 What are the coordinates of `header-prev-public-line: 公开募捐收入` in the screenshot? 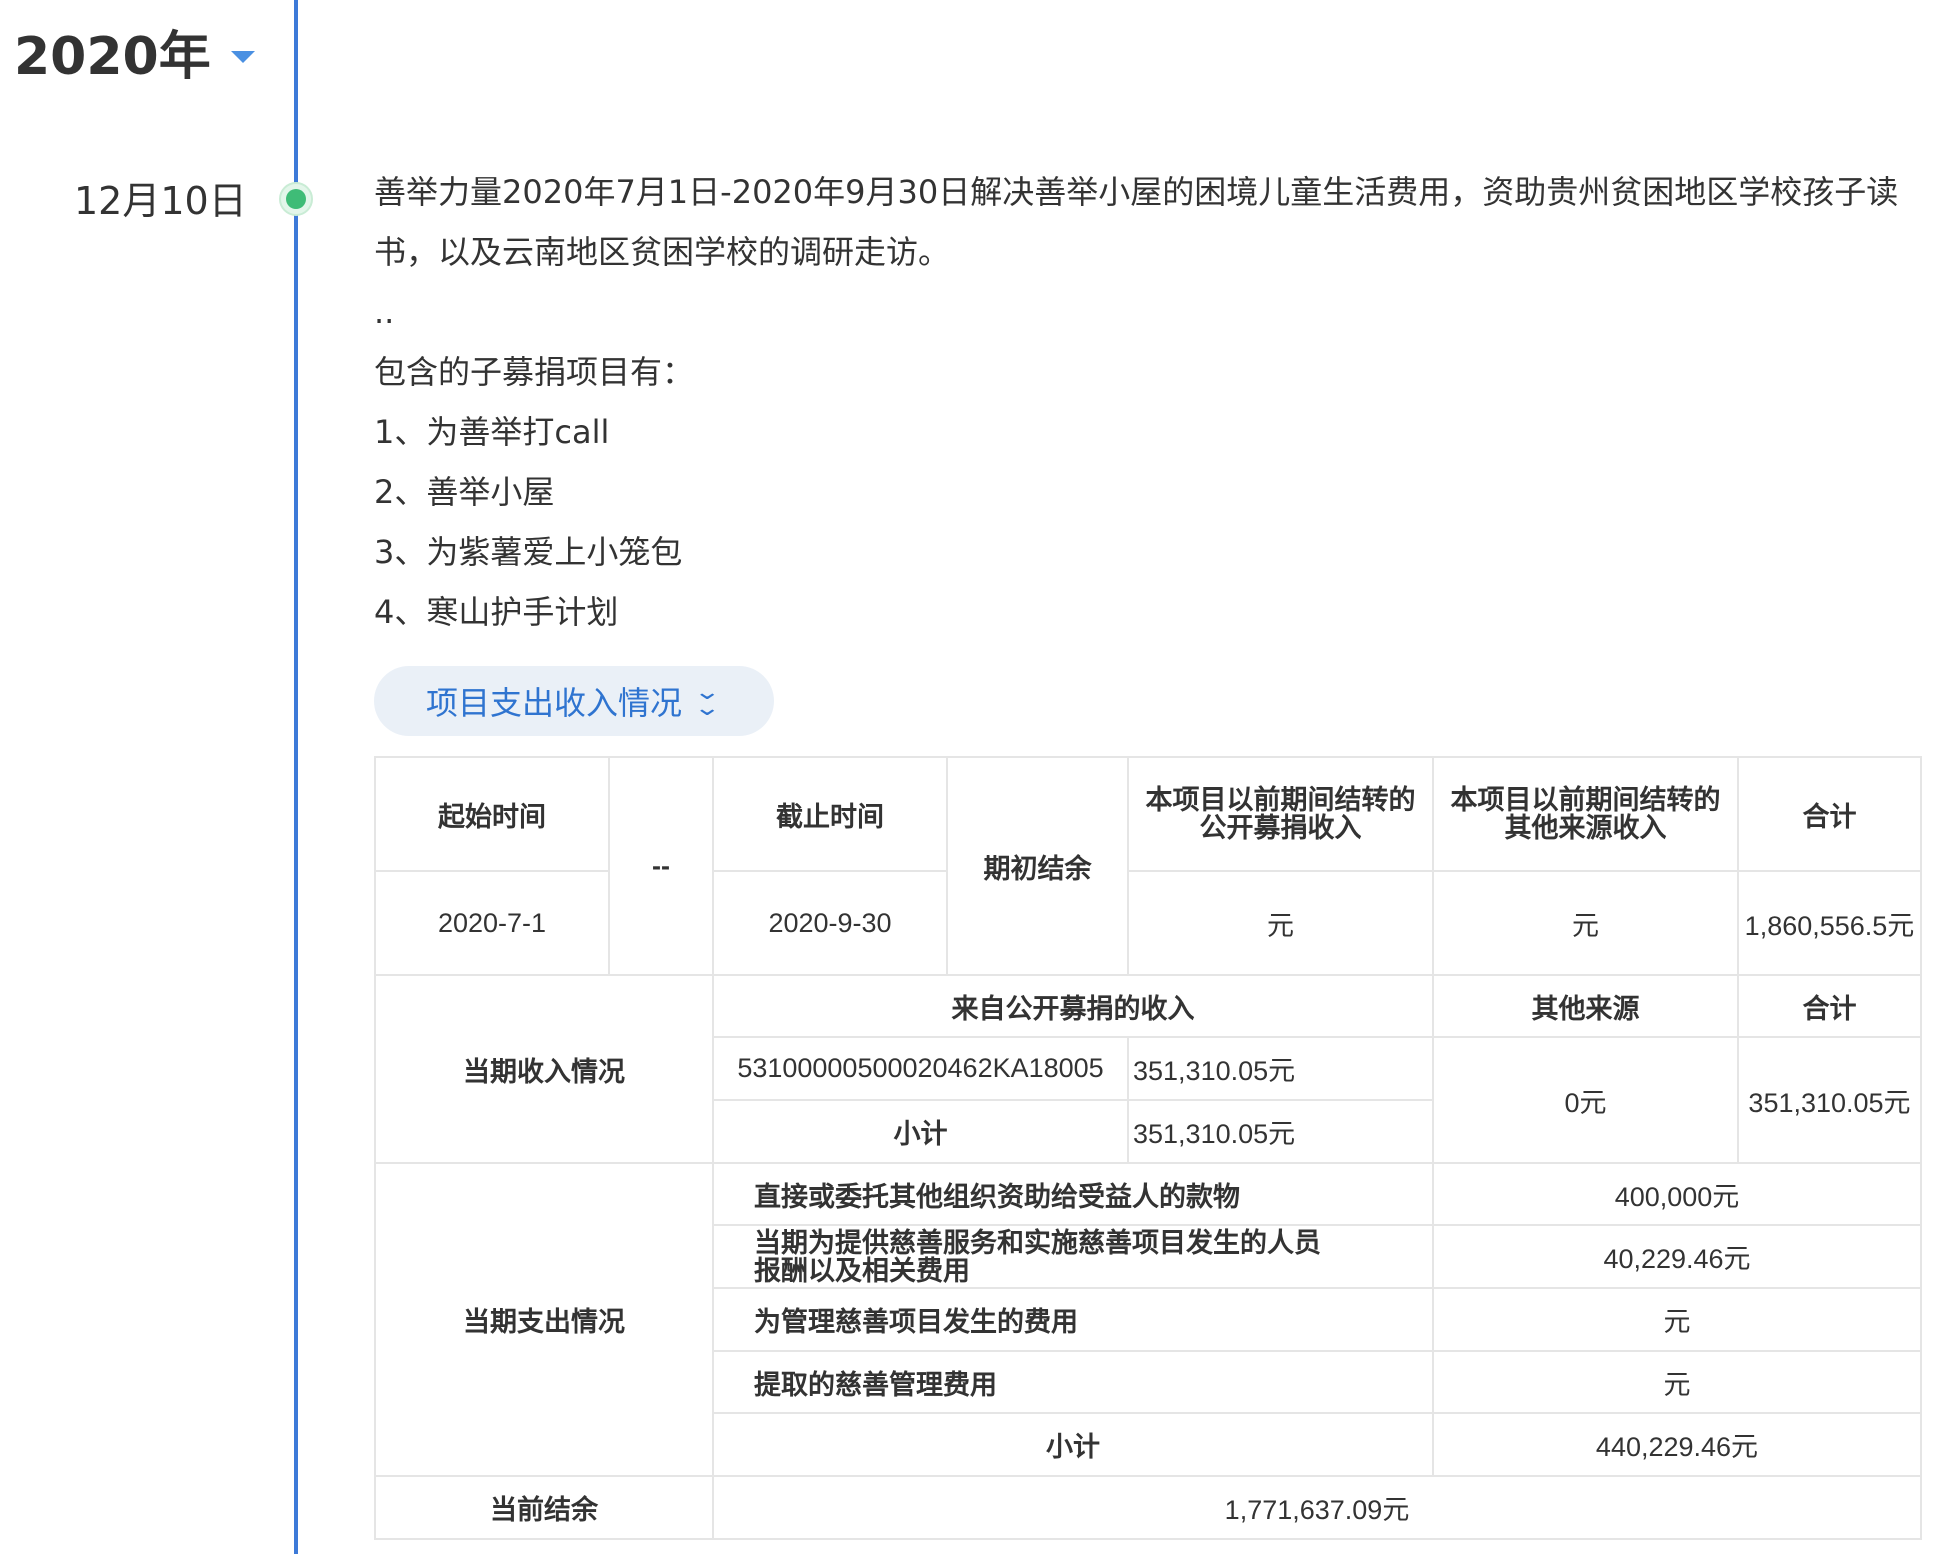 It's located at (1280, 828).